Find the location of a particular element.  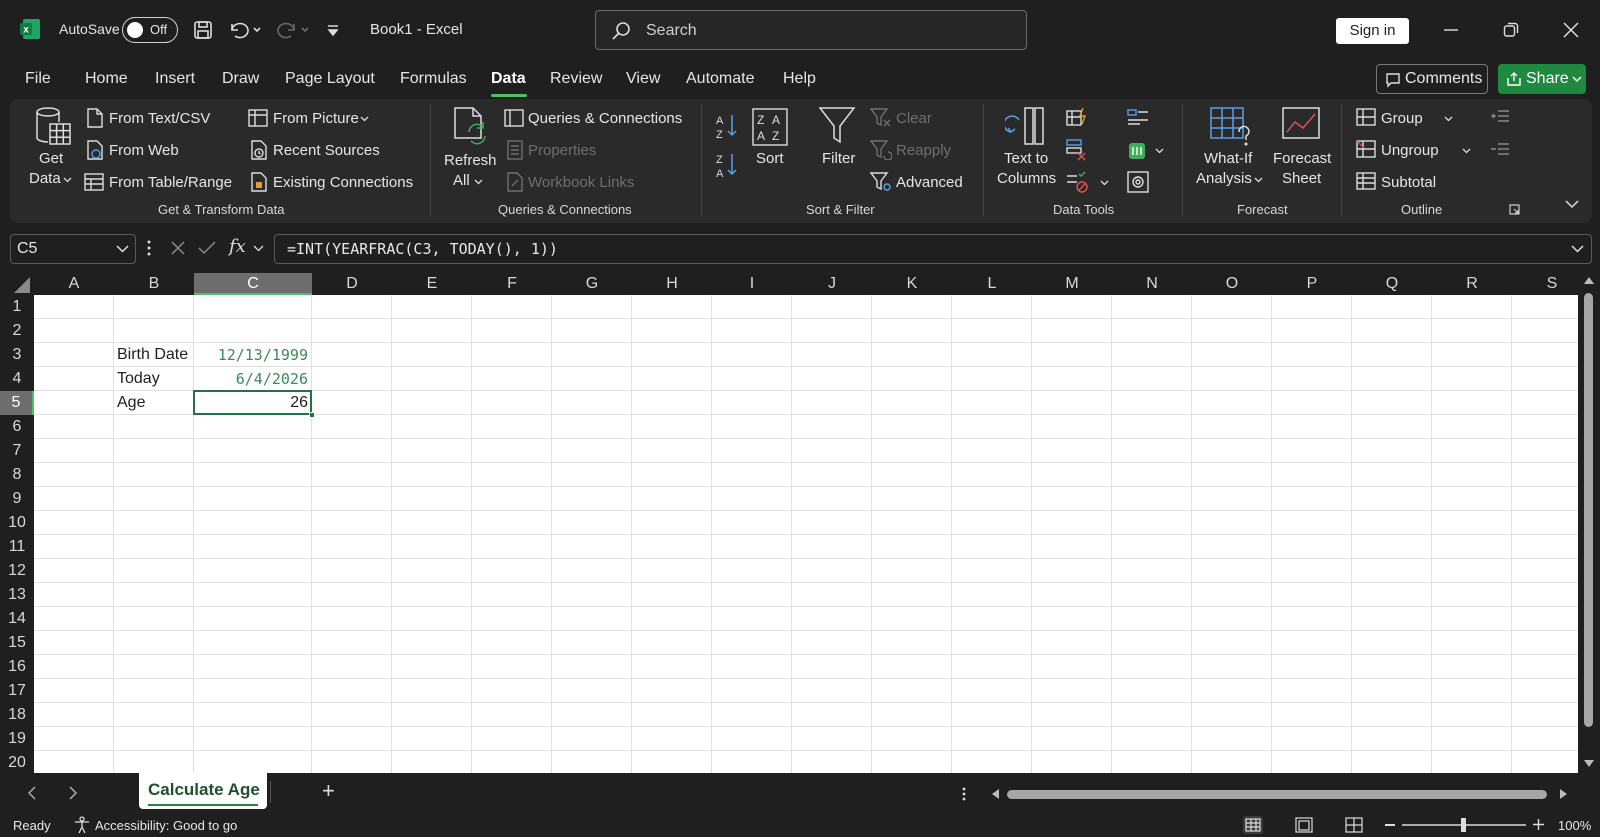

from-table-range-button: From Table/Range is located at coordinates (170, 182).